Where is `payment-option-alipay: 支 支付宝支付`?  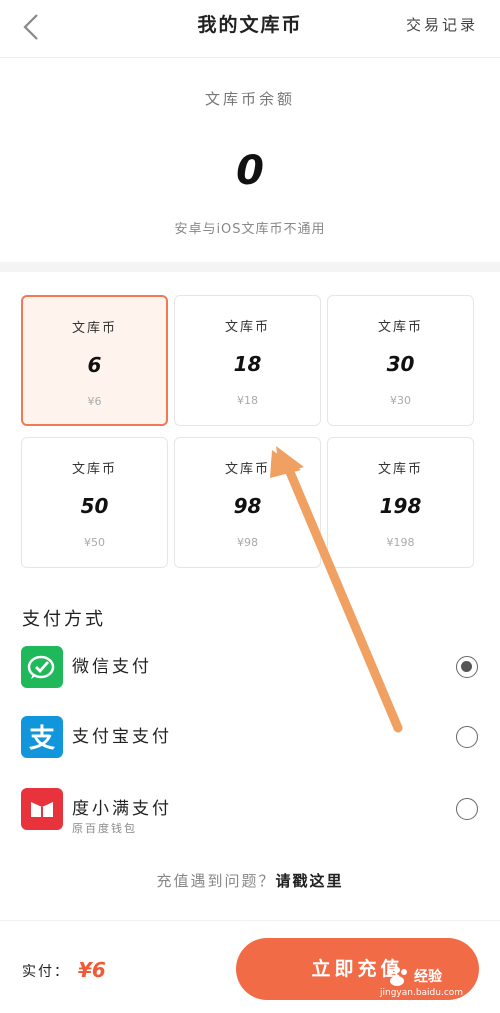 payment-option-alipay: 支 支付宝支付 is located at coordinates (250, 737).